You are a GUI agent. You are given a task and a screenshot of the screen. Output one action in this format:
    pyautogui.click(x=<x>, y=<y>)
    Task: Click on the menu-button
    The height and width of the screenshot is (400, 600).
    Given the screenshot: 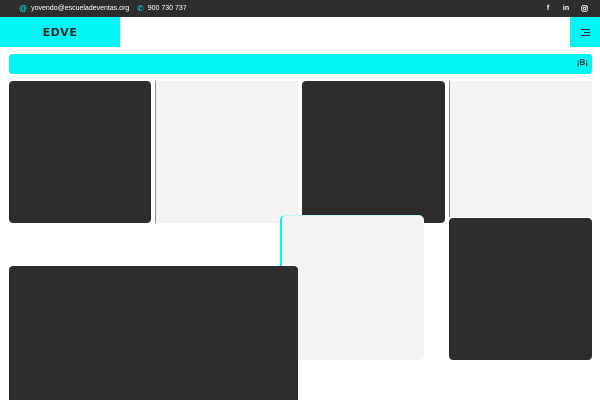 What is the action you would take?
    pyautogui.click(x=585, y=32)
    